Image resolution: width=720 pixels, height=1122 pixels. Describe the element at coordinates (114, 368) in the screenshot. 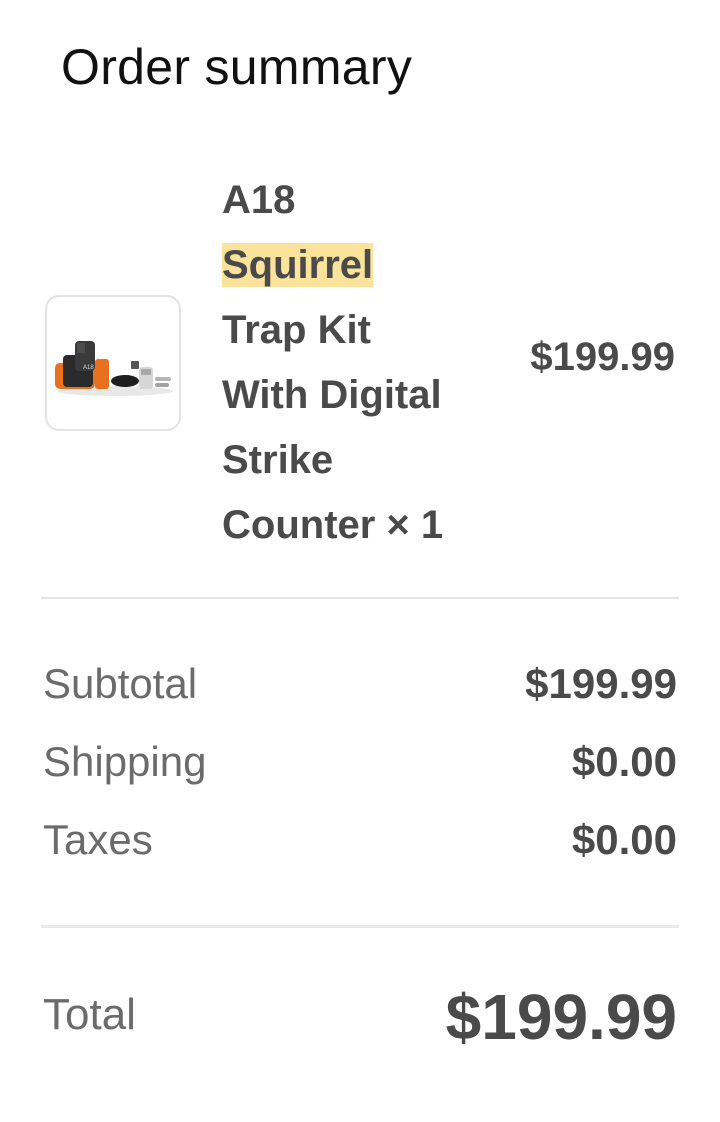

I see `product-trap-kit-image: A18` at that location.